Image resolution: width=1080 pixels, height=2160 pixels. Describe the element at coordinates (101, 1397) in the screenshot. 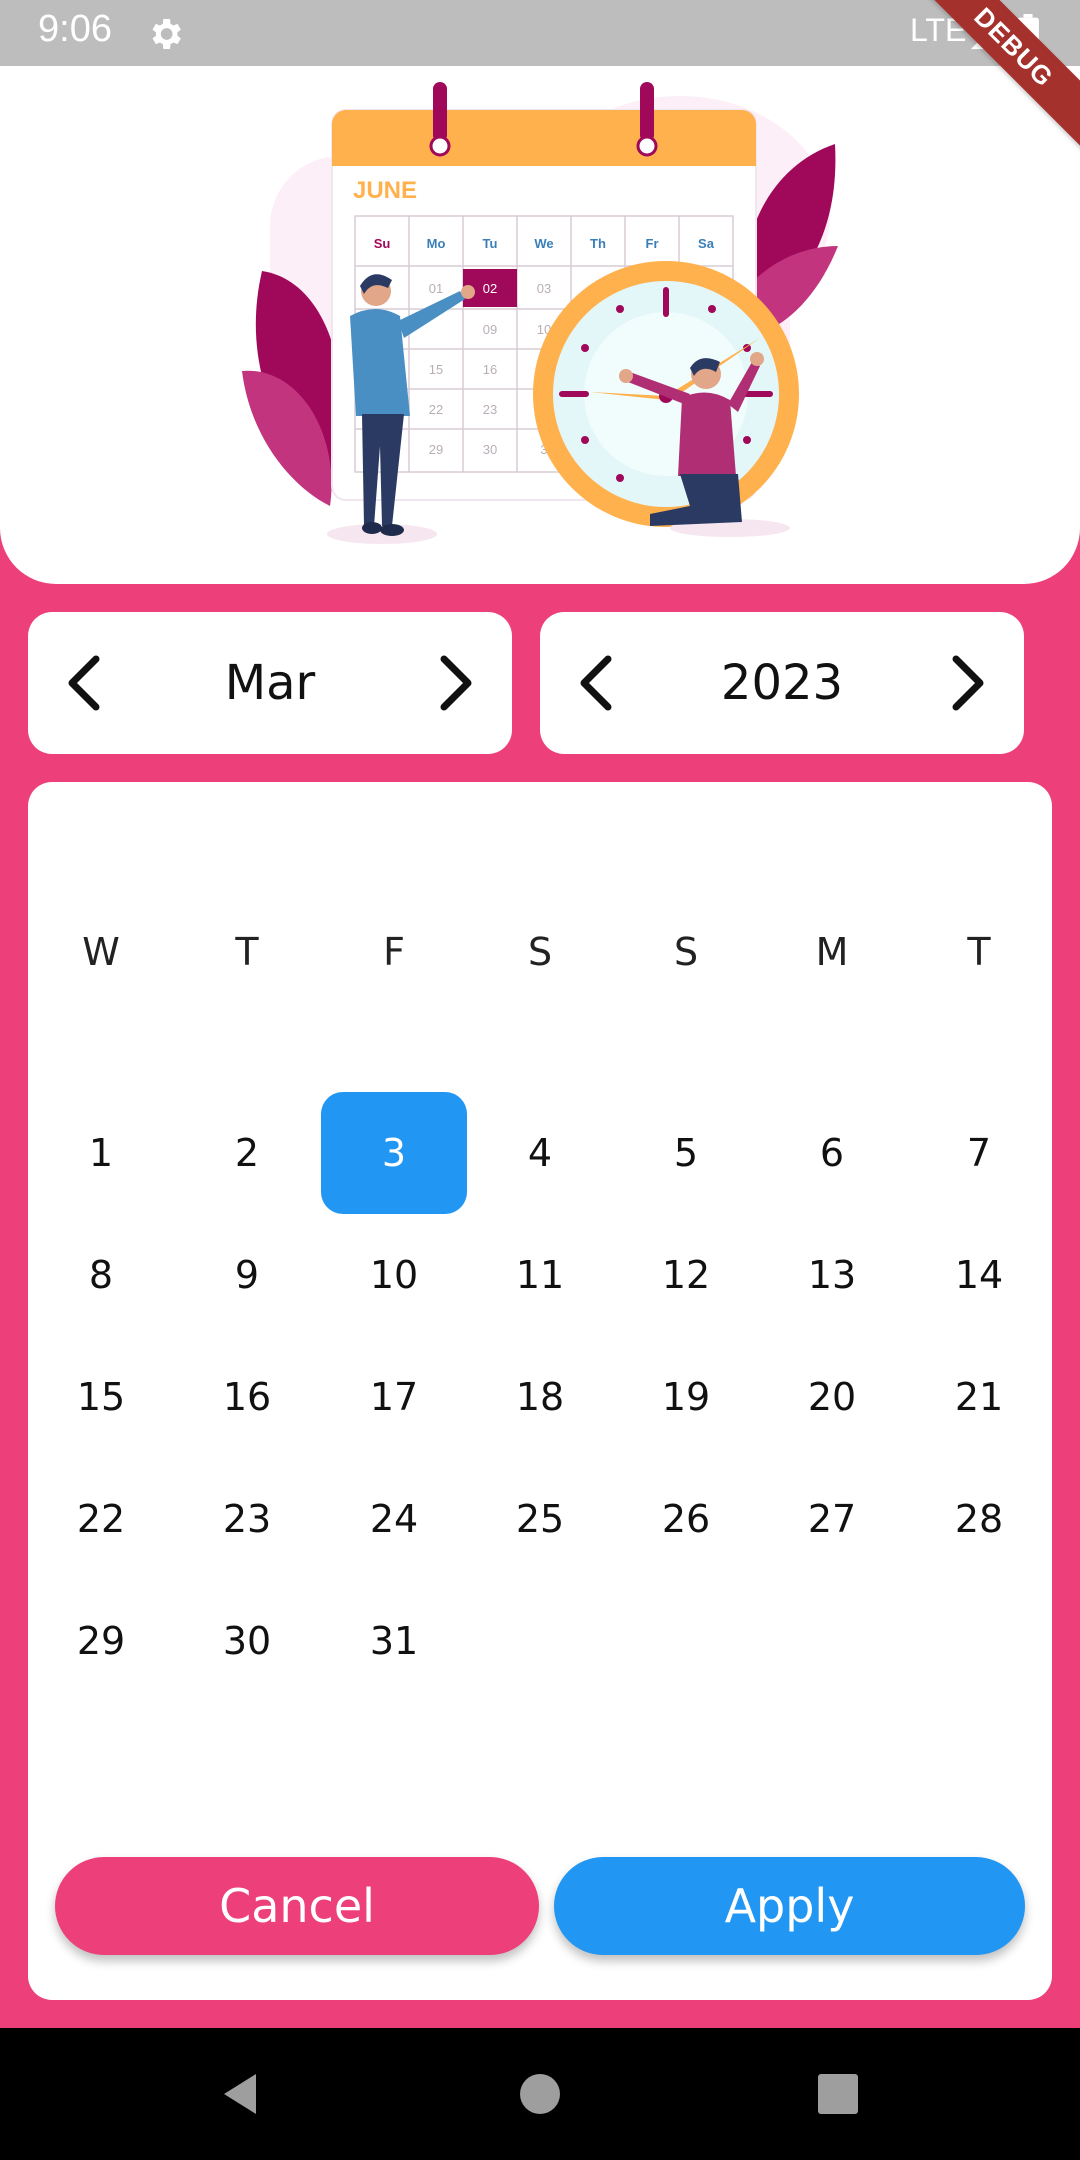

I see `day-cell: 15` at that location.